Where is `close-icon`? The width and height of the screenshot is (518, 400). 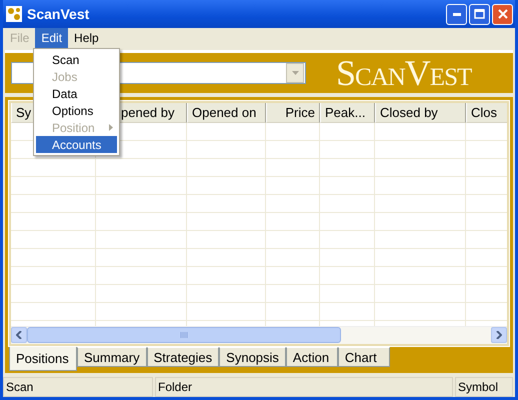 close-icon is located at coordinates (503, 14).